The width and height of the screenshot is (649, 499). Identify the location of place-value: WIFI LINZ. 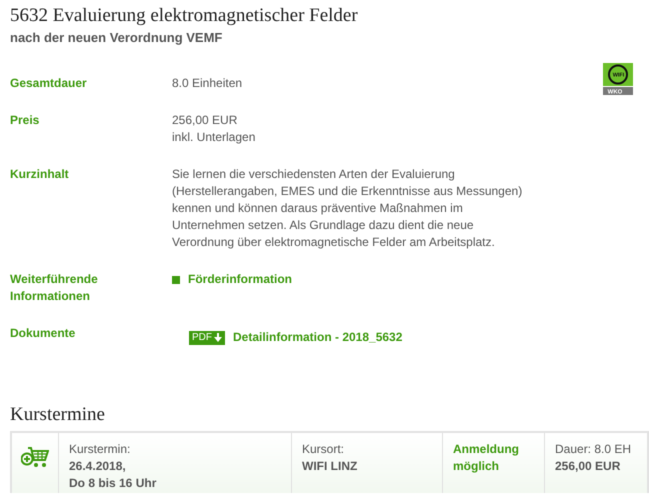
(330, 467).